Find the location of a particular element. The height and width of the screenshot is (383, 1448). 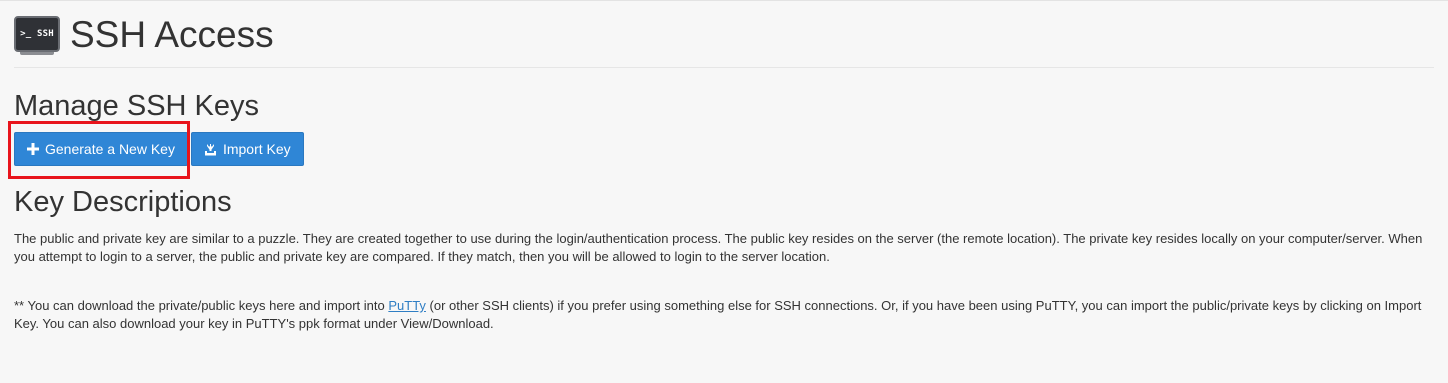

manage-ssh-keys-heading: Manage SSH Keys is located at coordinates (137, 106).